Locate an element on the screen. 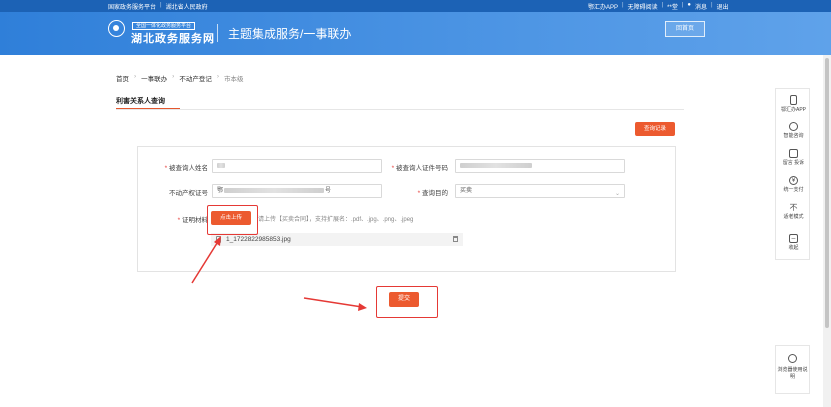 The width and height of the screenshot is (831, 407). side-tool-payment: ¥ 统一支付 is located at coordinates (793, 184).